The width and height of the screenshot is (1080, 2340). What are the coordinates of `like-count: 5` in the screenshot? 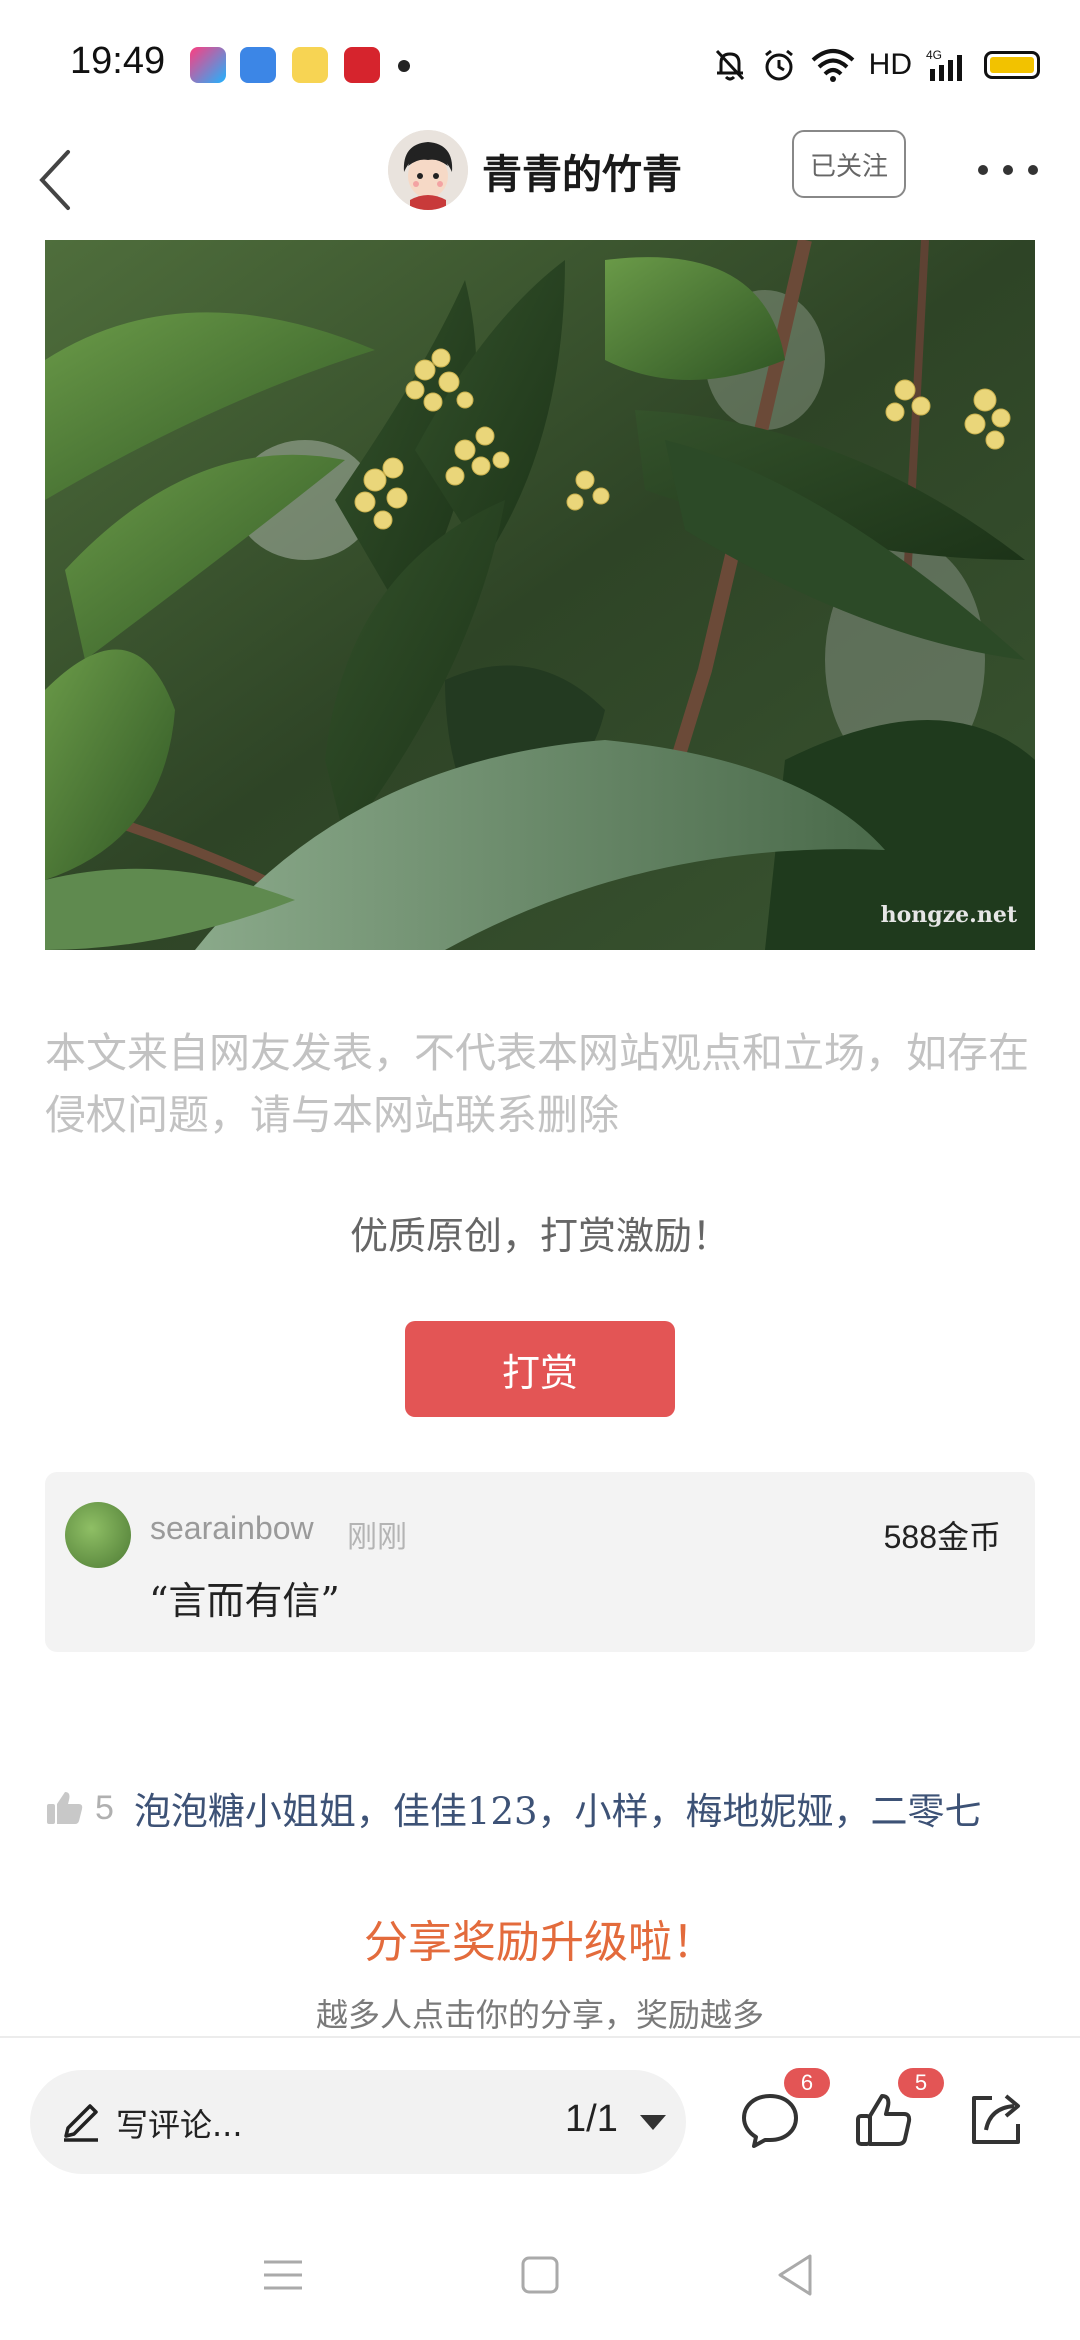 It's located at (104, 1807).